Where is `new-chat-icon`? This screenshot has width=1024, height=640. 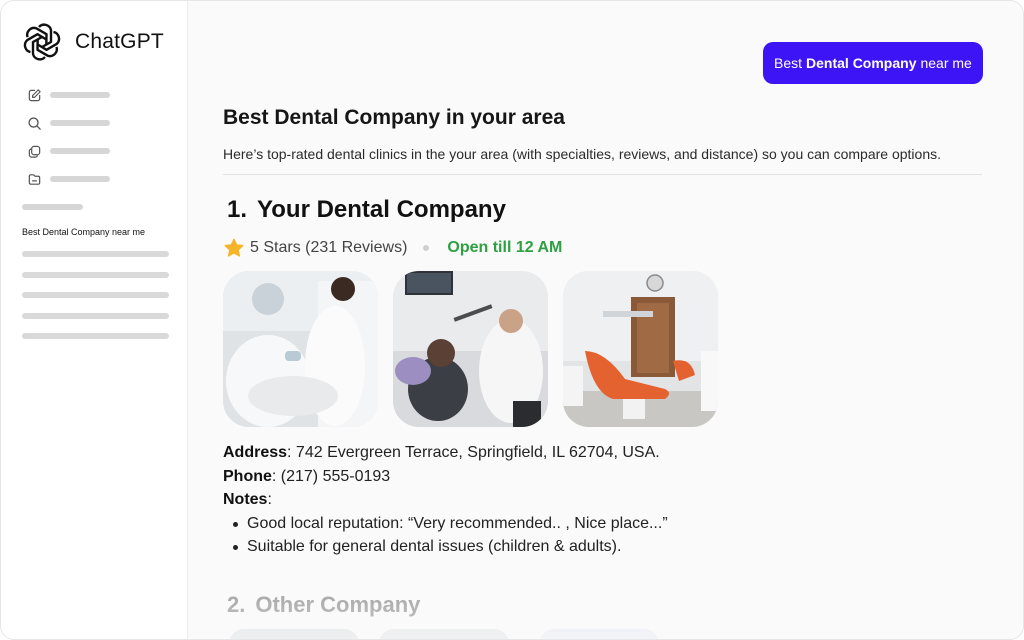
new-chat-icon is located at coordinates (34, 94).